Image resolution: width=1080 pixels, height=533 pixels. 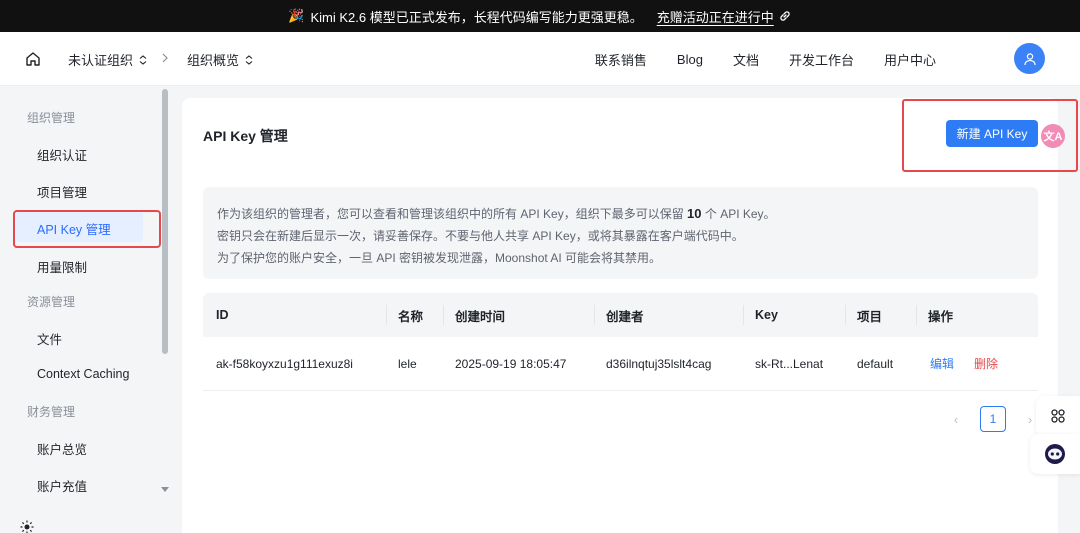 I want to click on col-name: 名称, so click(x=411, y=316).